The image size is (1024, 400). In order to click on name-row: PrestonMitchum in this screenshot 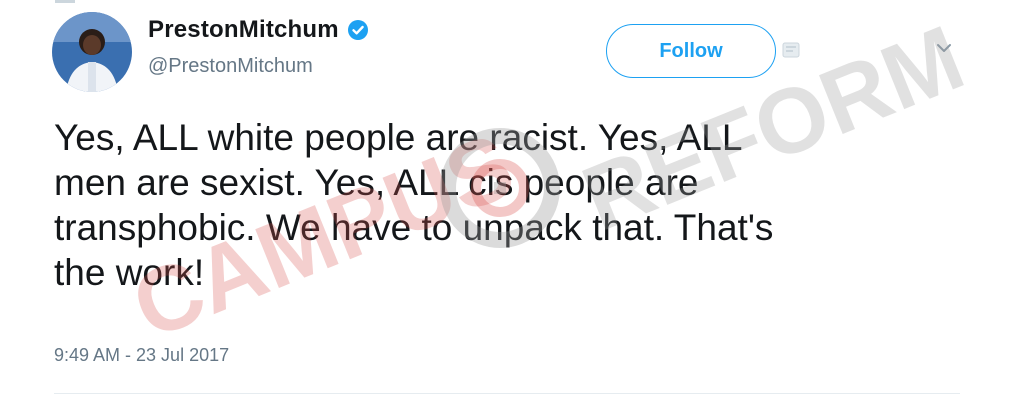, I will do `click(258, 30)`.